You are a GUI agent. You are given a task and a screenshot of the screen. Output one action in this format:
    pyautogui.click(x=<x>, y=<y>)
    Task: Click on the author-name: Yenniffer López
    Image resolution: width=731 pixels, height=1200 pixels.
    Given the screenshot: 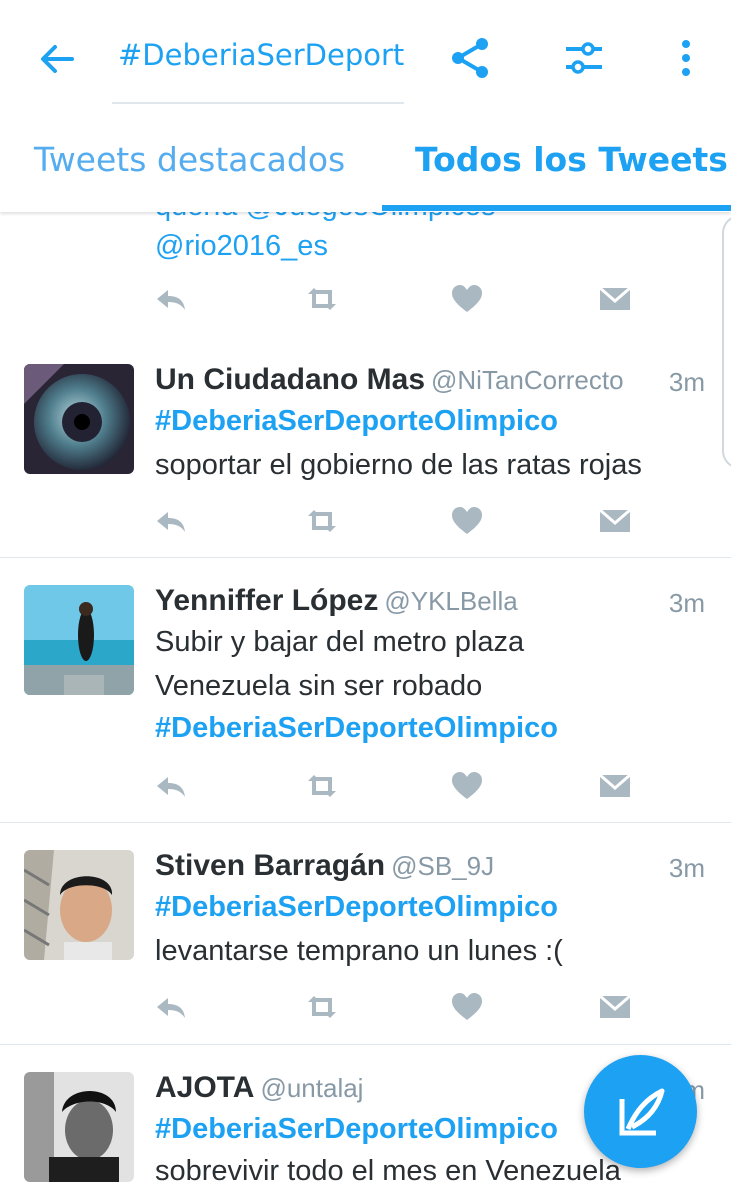 What is the action you would take?
    pyautogui.click(x=266, y=600)
    